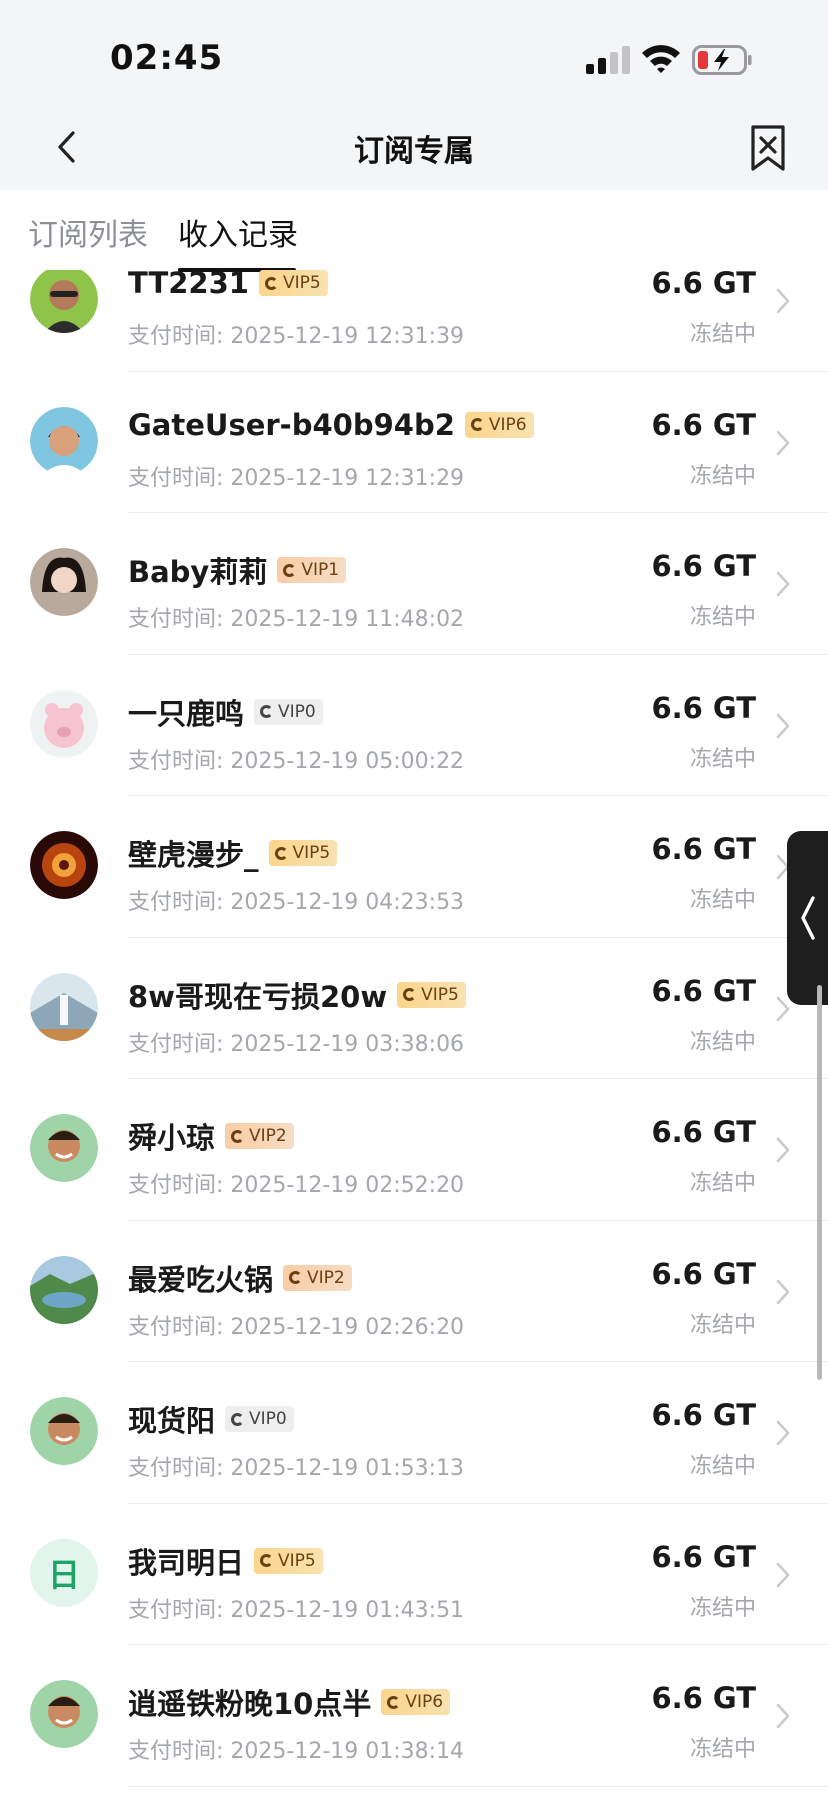 The image size is (828, 1800). Describe the element at coordinates (608, 60) in the screenshot. I see `cellular-signal-icon` at that location.